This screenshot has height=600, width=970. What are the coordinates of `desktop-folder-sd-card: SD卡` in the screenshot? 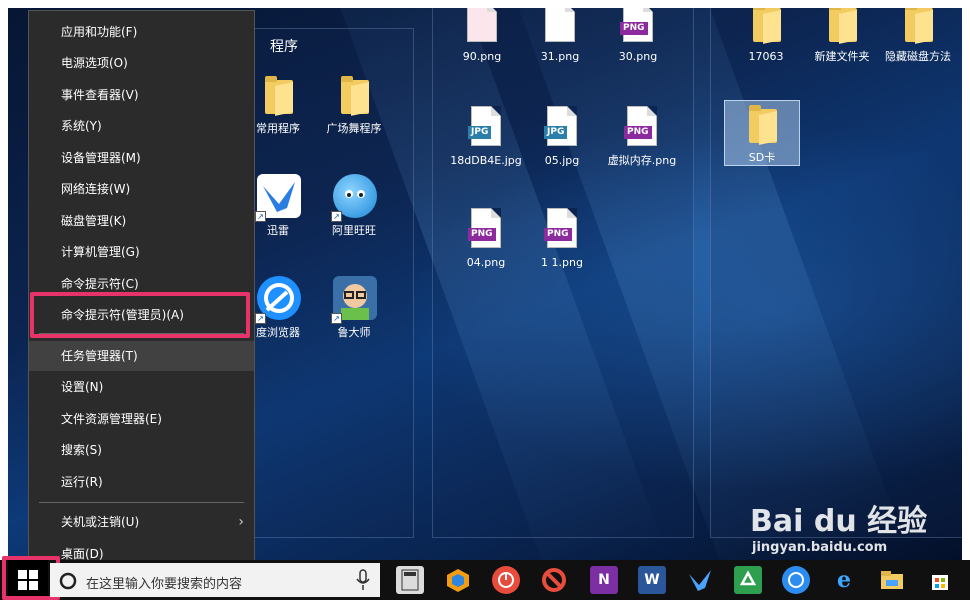 It's located at (762, 133).